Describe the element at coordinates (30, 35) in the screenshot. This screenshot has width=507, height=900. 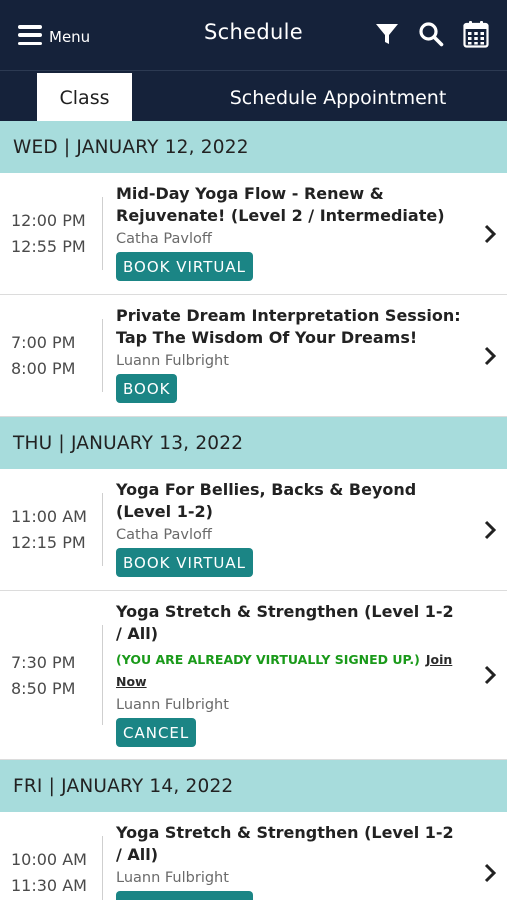
I see `hamburger-icon` at that location.